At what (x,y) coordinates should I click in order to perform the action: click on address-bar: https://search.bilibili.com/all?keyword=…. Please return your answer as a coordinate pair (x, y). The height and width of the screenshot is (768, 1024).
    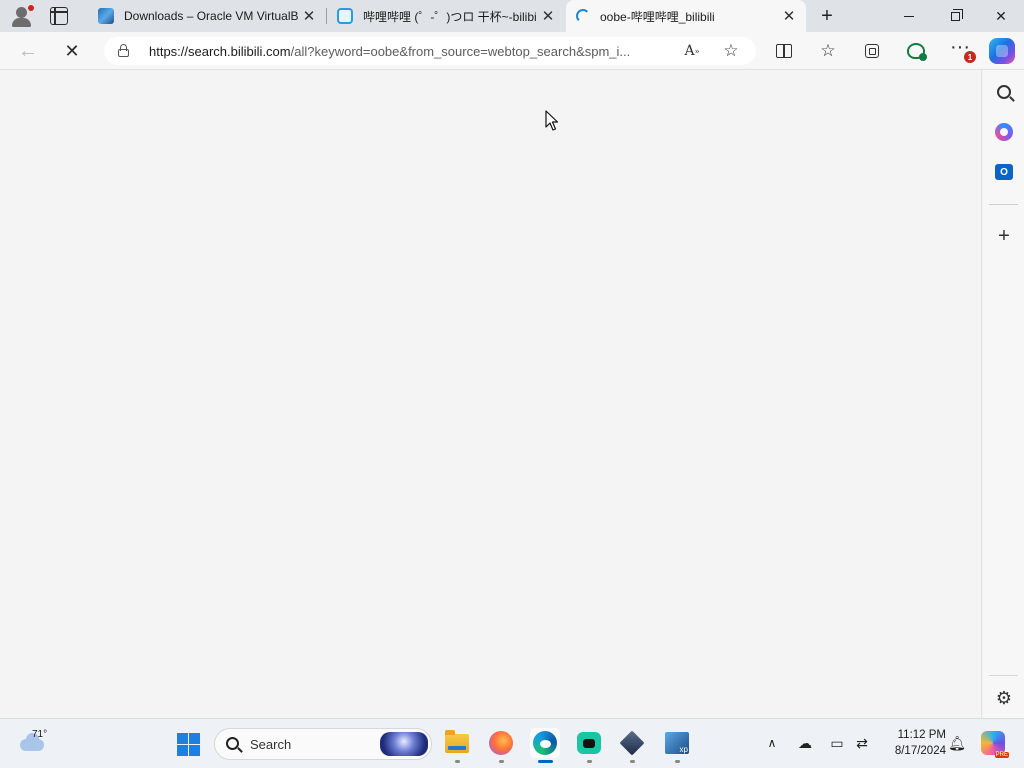
    Looking at the image, I should click on (430, 51).